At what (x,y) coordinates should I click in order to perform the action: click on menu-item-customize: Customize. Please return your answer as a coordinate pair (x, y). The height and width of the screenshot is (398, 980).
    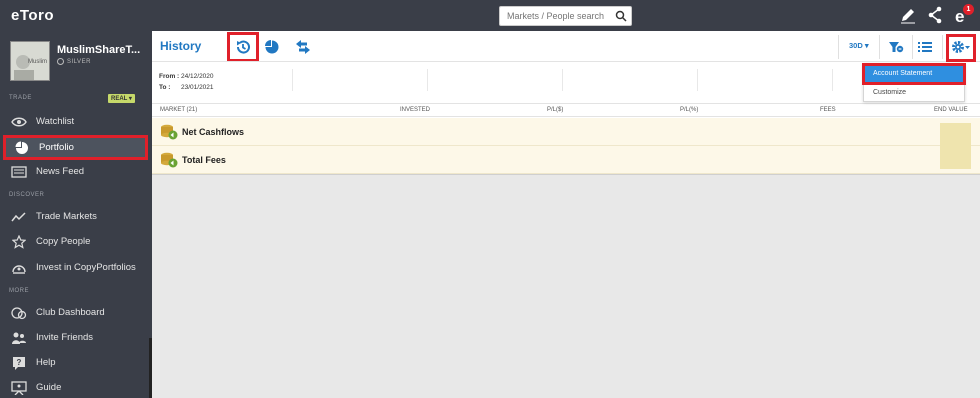
    Looking at the image, I should click on (914, 93).